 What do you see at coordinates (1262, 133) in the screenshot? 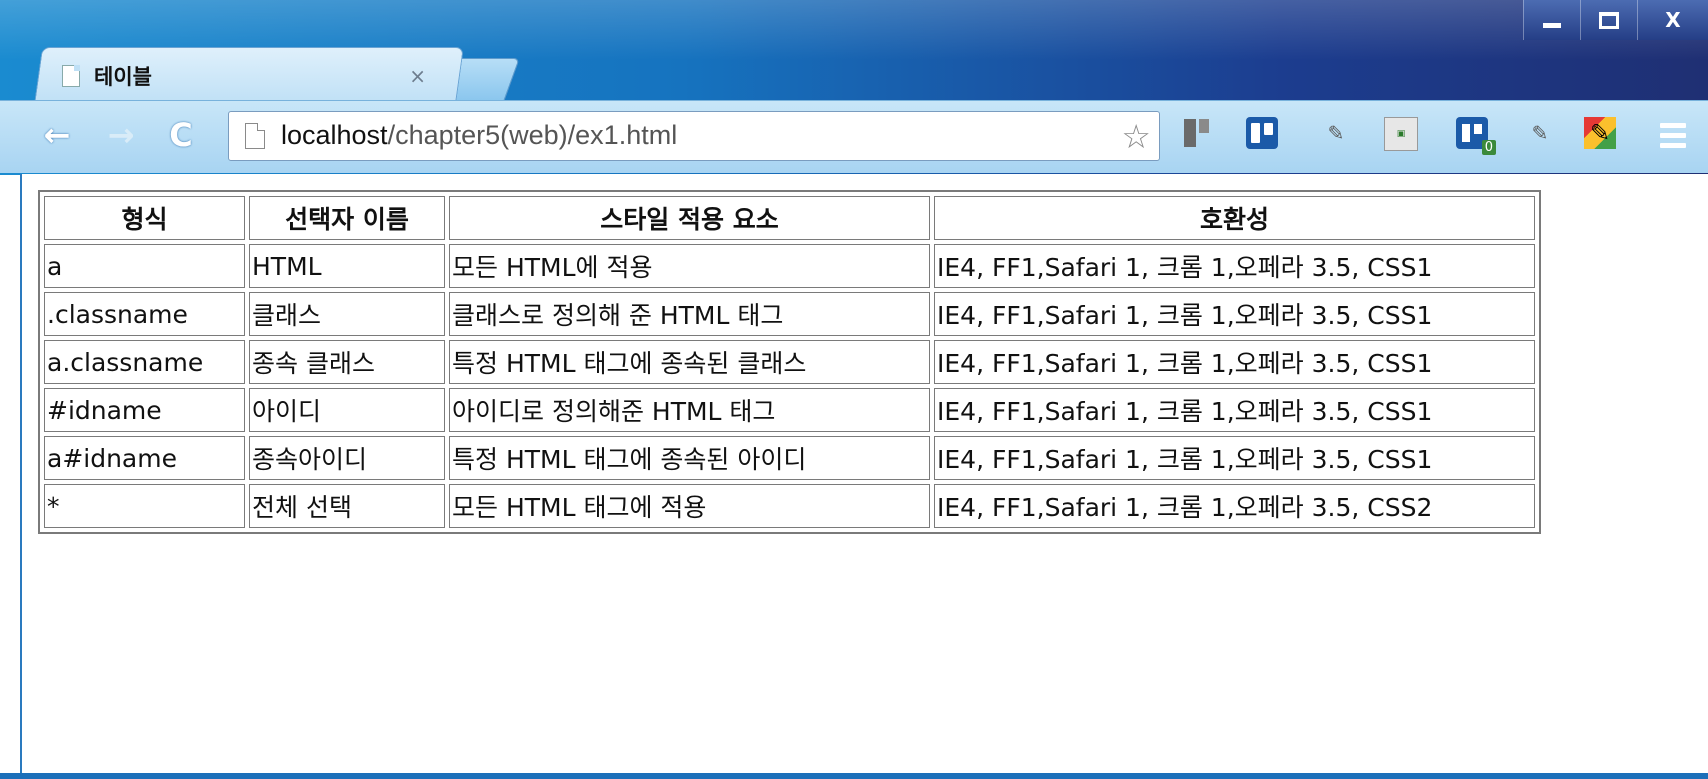
I see `trello-board-icon` at bounding box center [1262, 133].